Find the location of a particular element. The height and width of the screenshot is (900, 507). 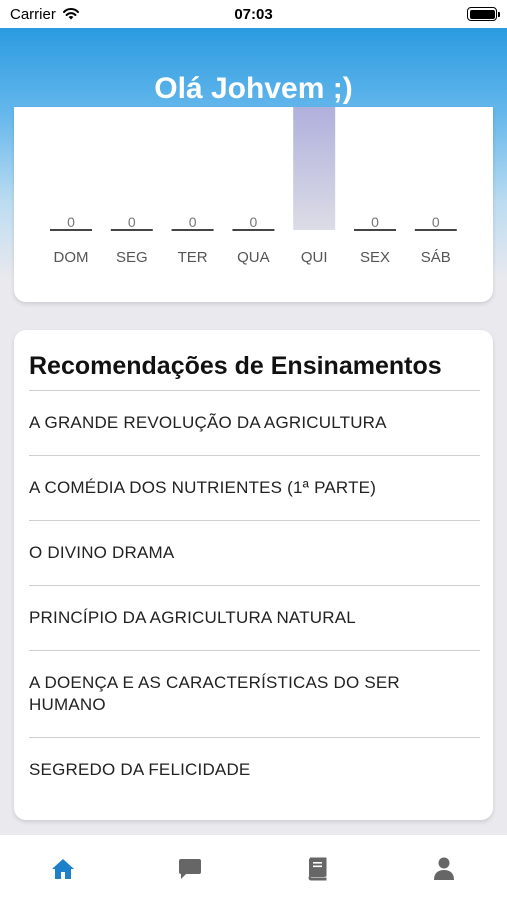

status-bar: Carrier 07:03 is located at coordinates (253, 14).